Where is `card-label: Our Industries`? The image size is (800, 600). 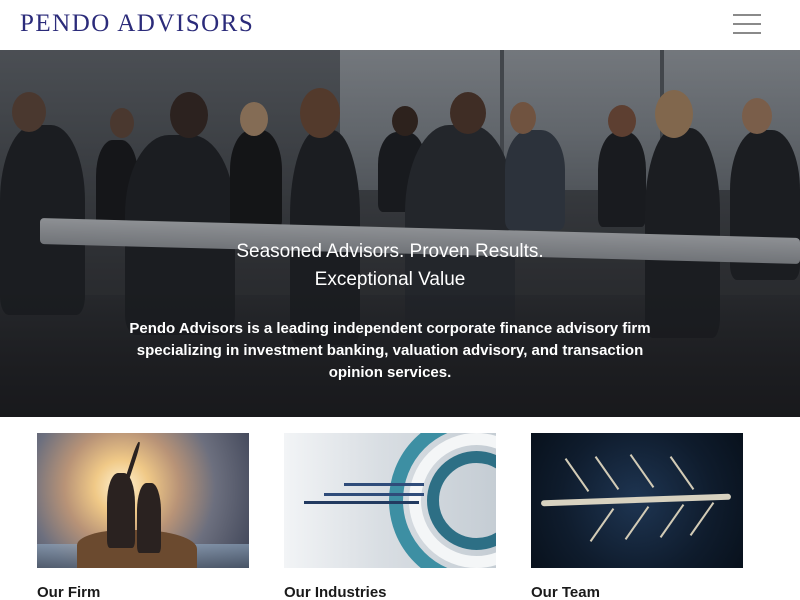 card-label: Our Industries is located at coordinates (335, 592).